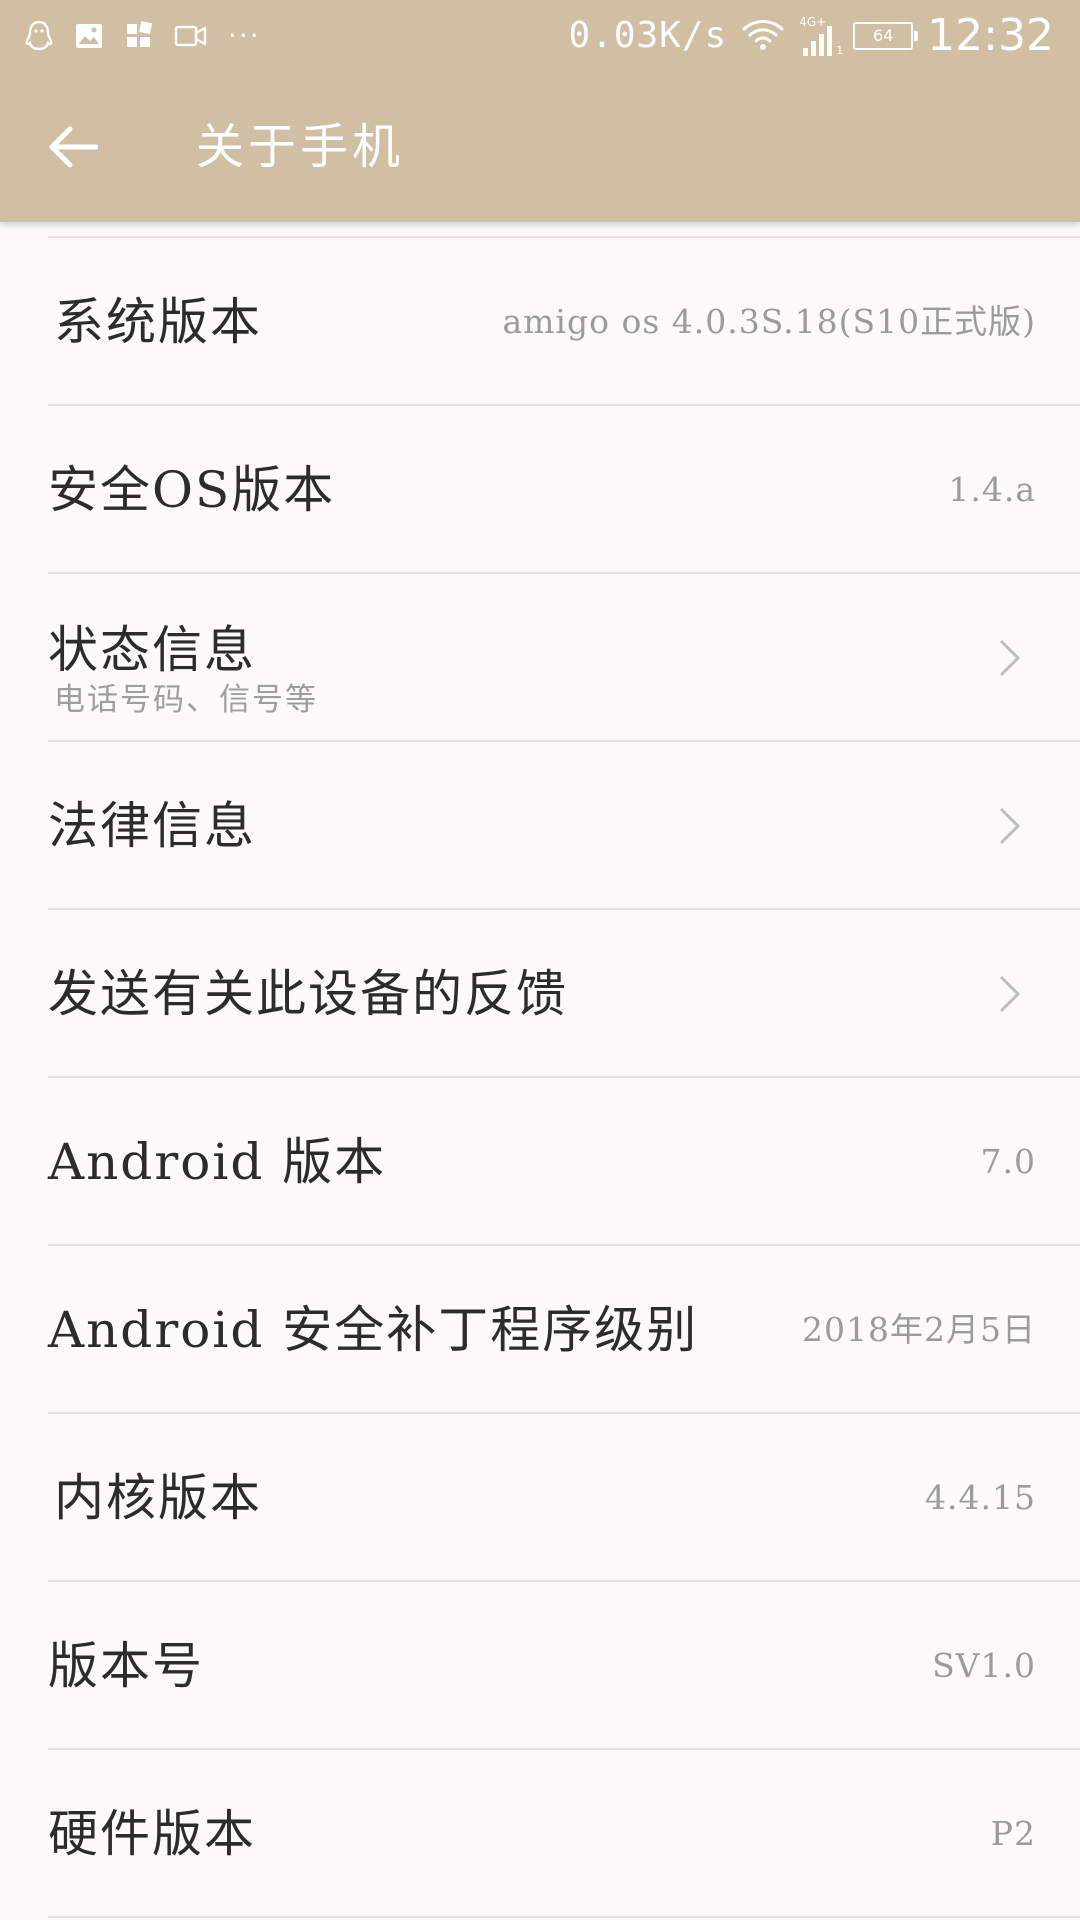 This screenshot has width=1080, height=1920. I want to click on row-value: 1.4.a, so click(992, 489).